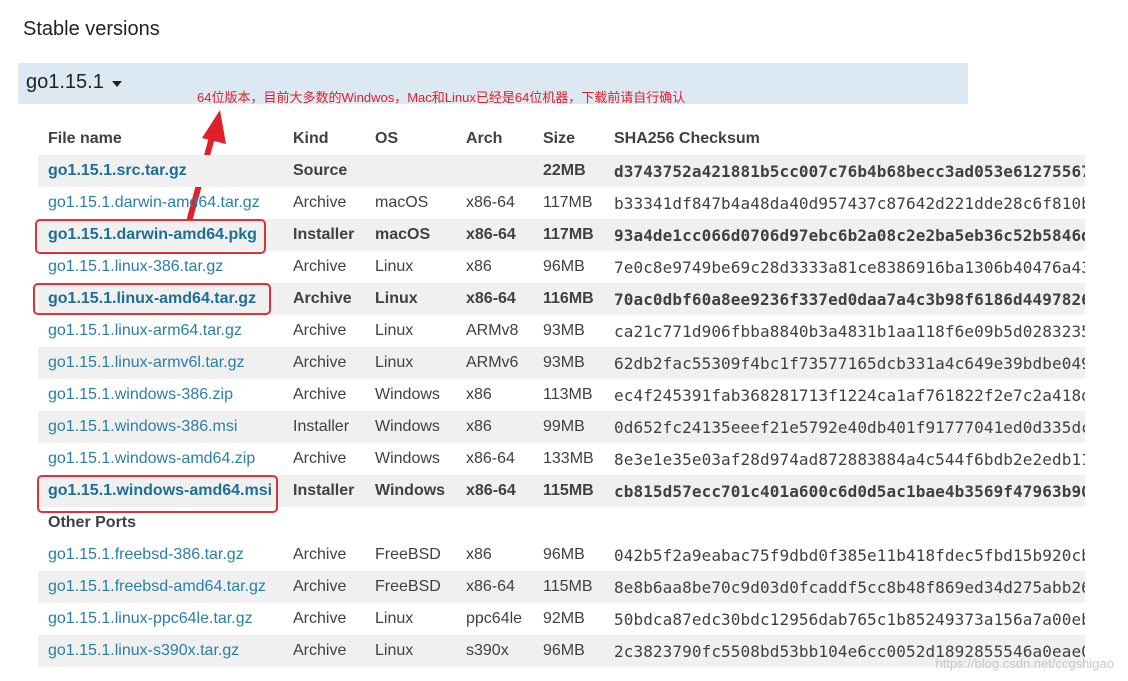 The width and height of the screenshot is (1128, 681). What do you see at coordinates (65, 82) in the screenshot?
I see `version-select-value: go1.15.1` at bounding box center [65, 82].